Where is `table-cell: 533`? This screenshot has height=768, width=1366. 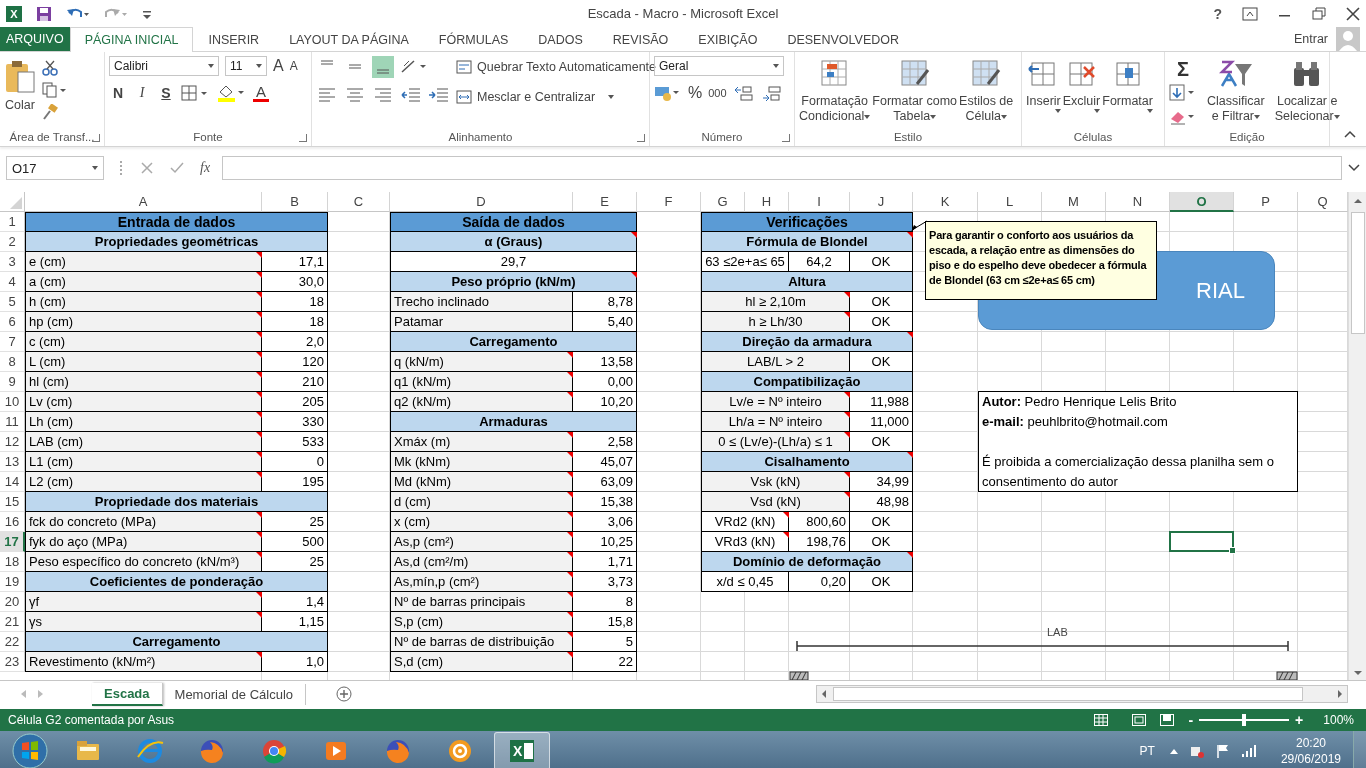
table-cell: 533 is located at coordinates (295, 442).